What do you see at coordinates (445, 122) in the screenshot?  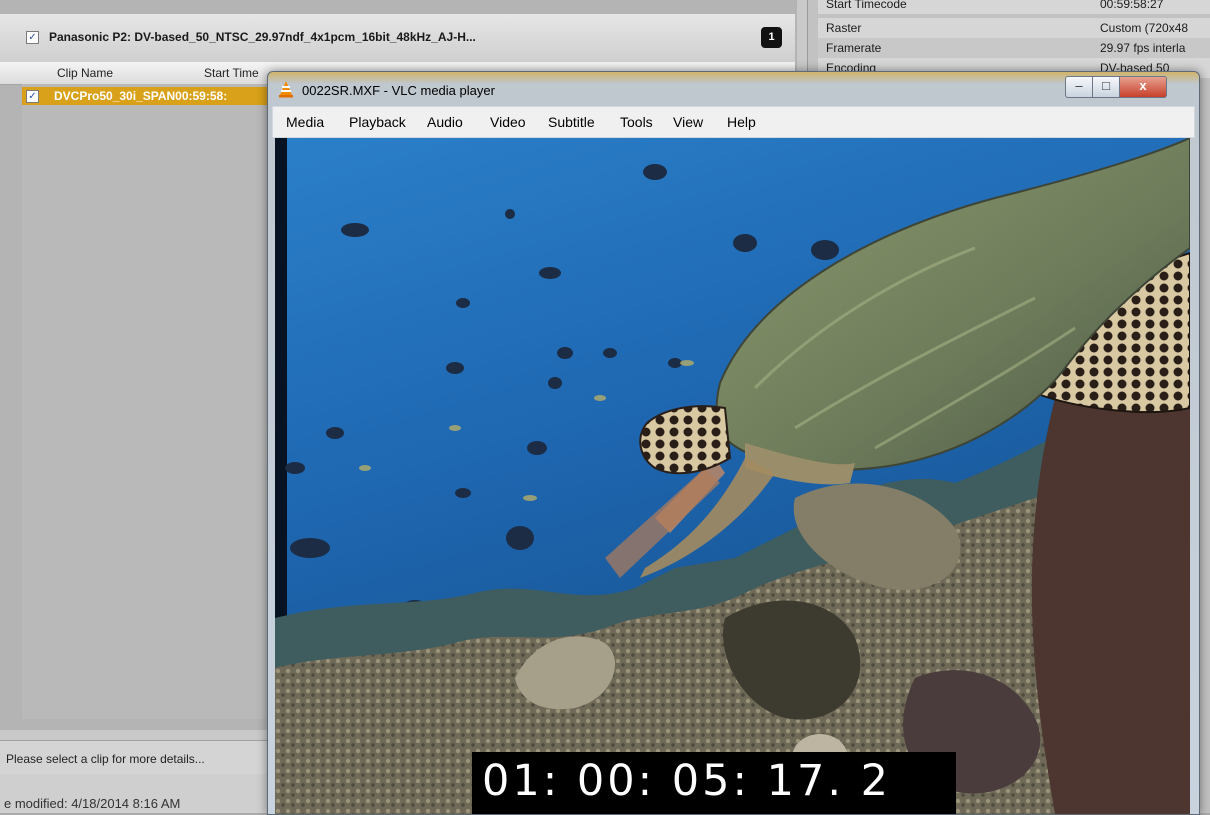 I see `menu-audio: Audio` at bounding box center [445, 122].